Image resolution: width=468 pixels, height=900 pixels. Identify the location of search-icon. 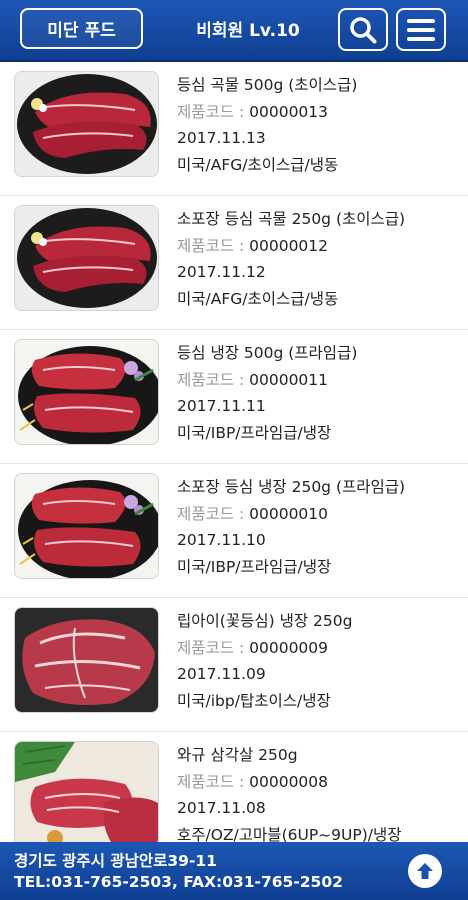
(363, 29).